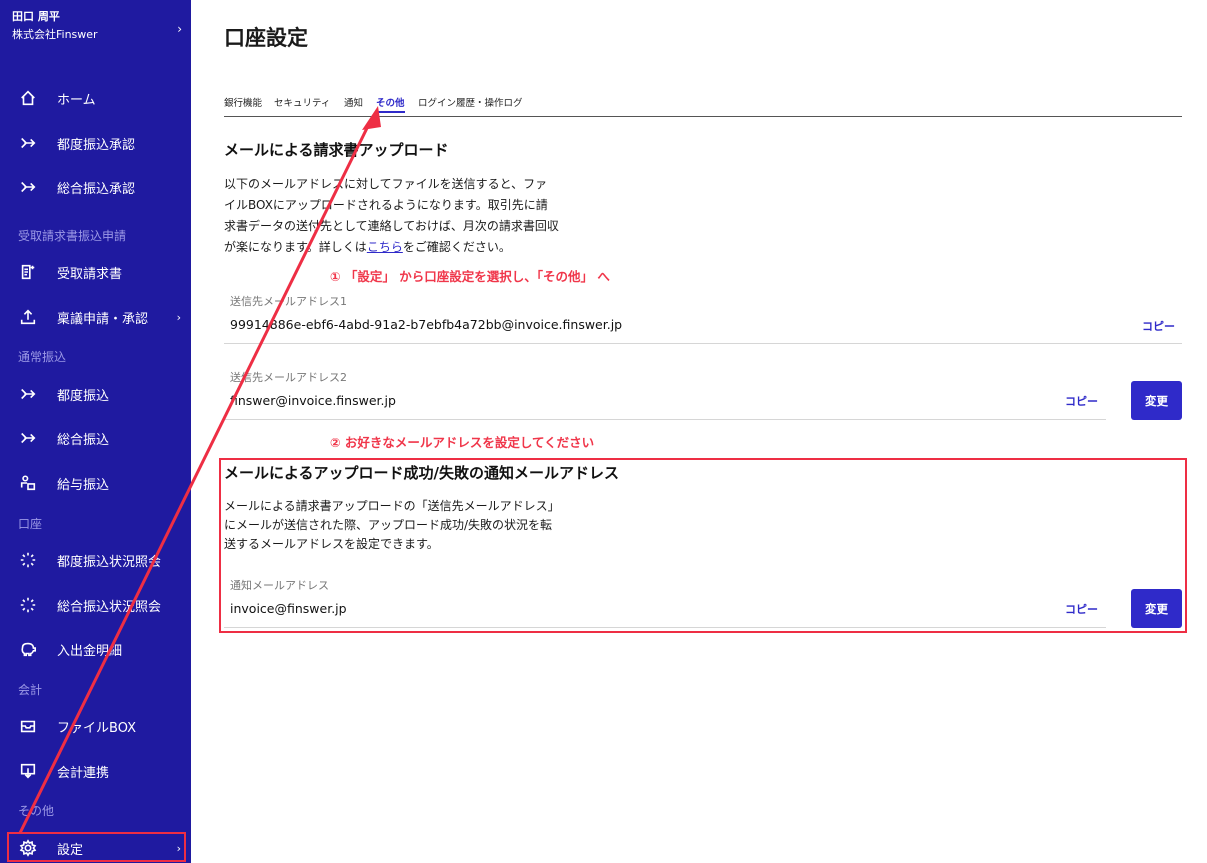 The image size is (1207, 863). I want to click on sidebar-item-received-invoice: 受取請求書, so click(95, 272).